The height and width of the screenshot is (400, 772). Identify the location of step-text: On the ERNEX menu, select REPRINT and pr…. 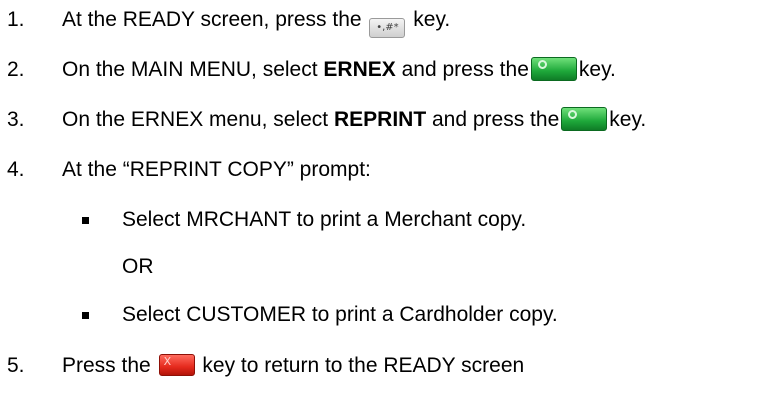
(354, 119).